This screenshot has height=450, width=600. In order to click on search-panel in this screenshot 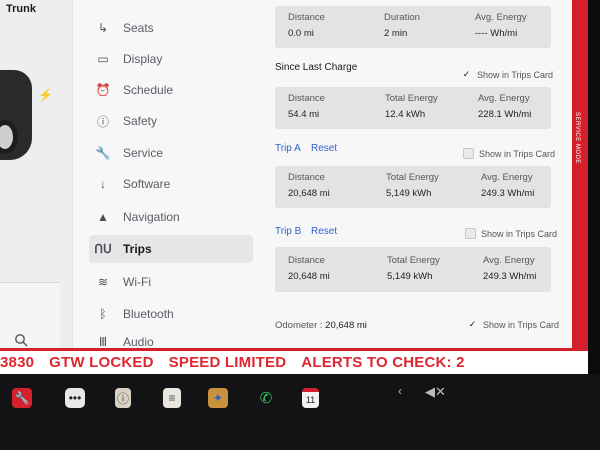, I will do `click(30, 315)`.